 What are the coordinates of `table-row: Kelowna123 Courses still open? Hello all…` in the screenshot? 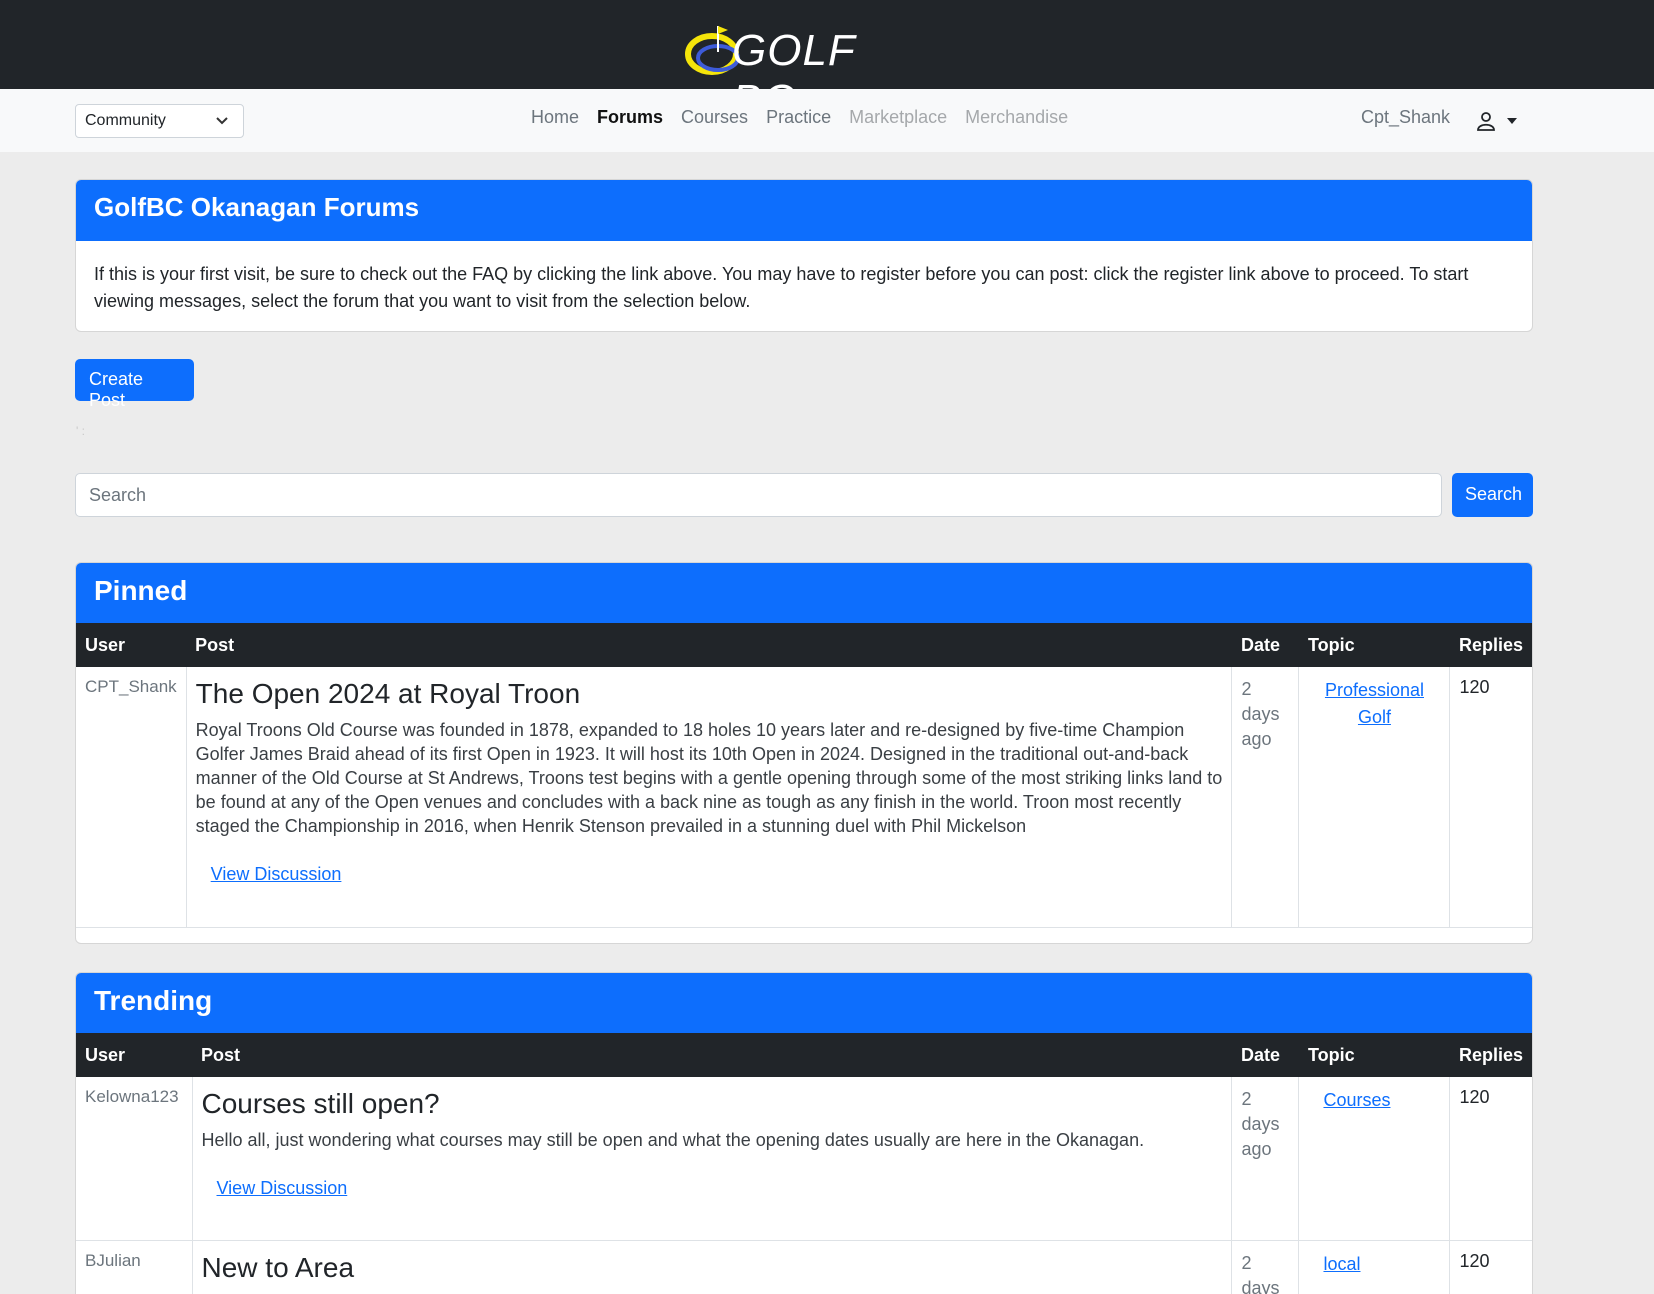 It's located at (804, 1159).